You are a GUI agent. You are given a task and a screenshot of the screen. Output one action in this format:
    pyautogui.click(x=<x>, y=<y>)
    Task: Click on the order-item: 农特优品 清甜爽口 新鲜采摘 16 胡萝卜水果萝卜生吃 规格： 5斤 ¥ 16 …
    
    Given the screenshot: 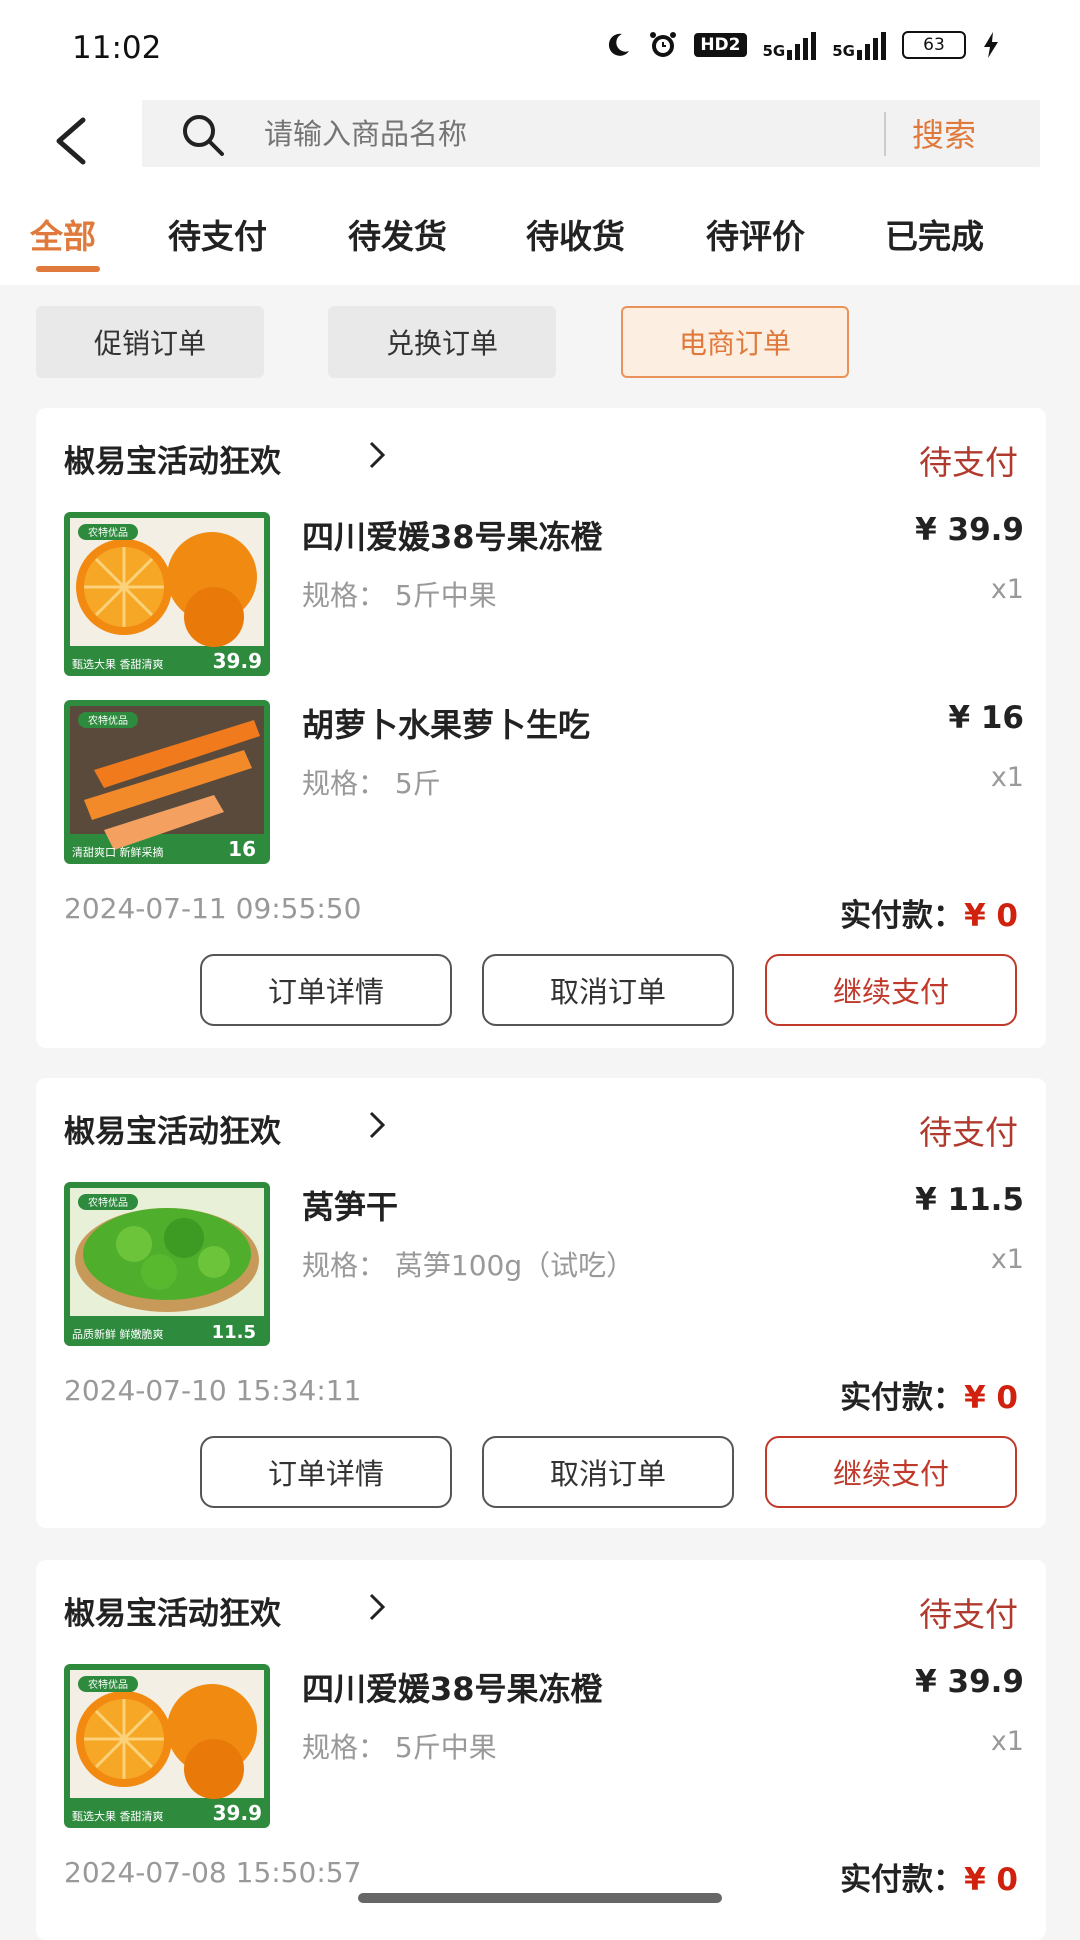 What is the action you would take?
    pyautogui.click(x=544, y=785)
    